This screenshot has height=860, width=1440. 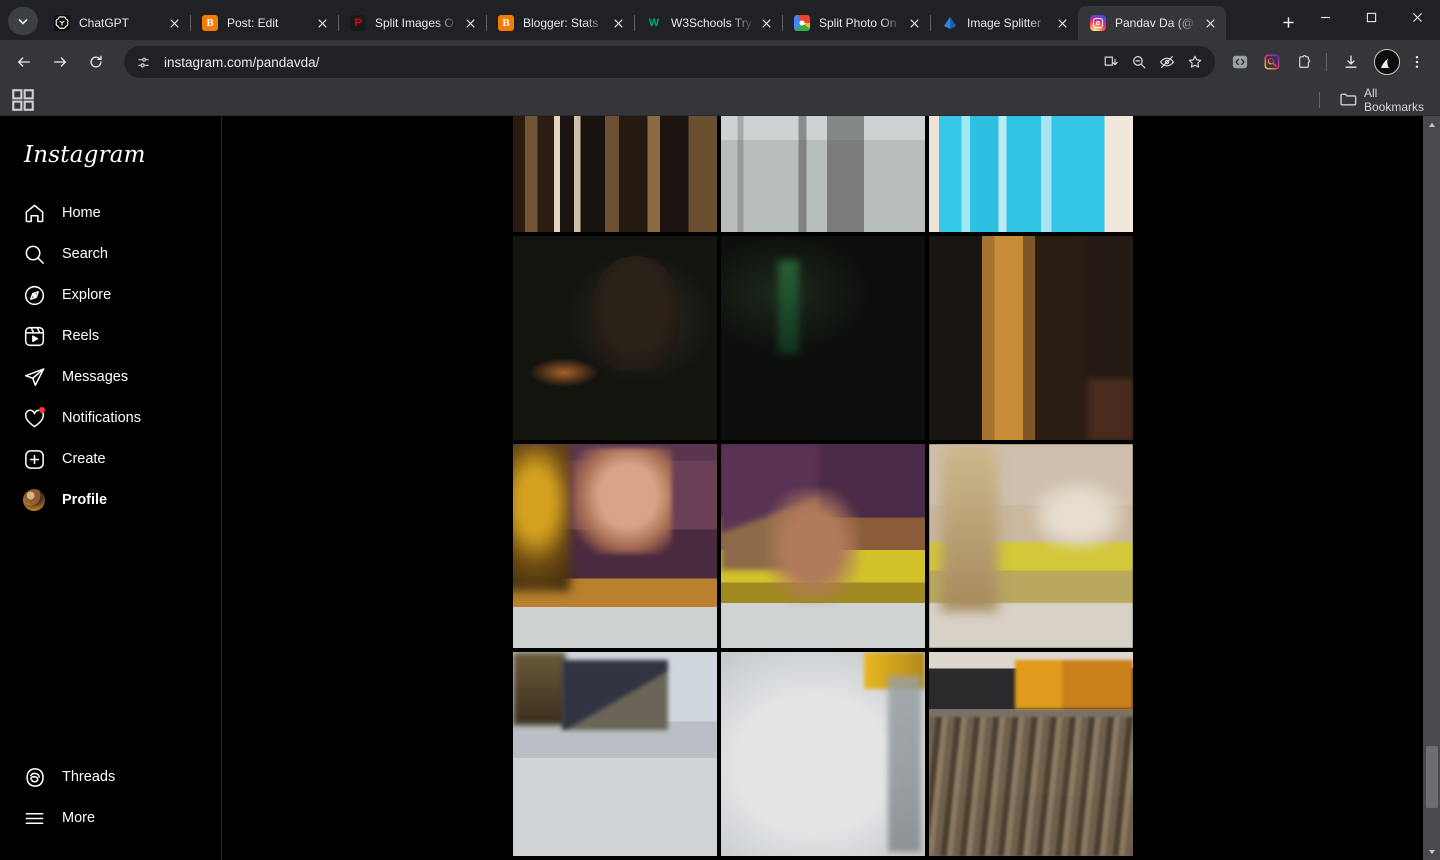 I want to click on chevron-down-icon, so click(x=23, y=21).